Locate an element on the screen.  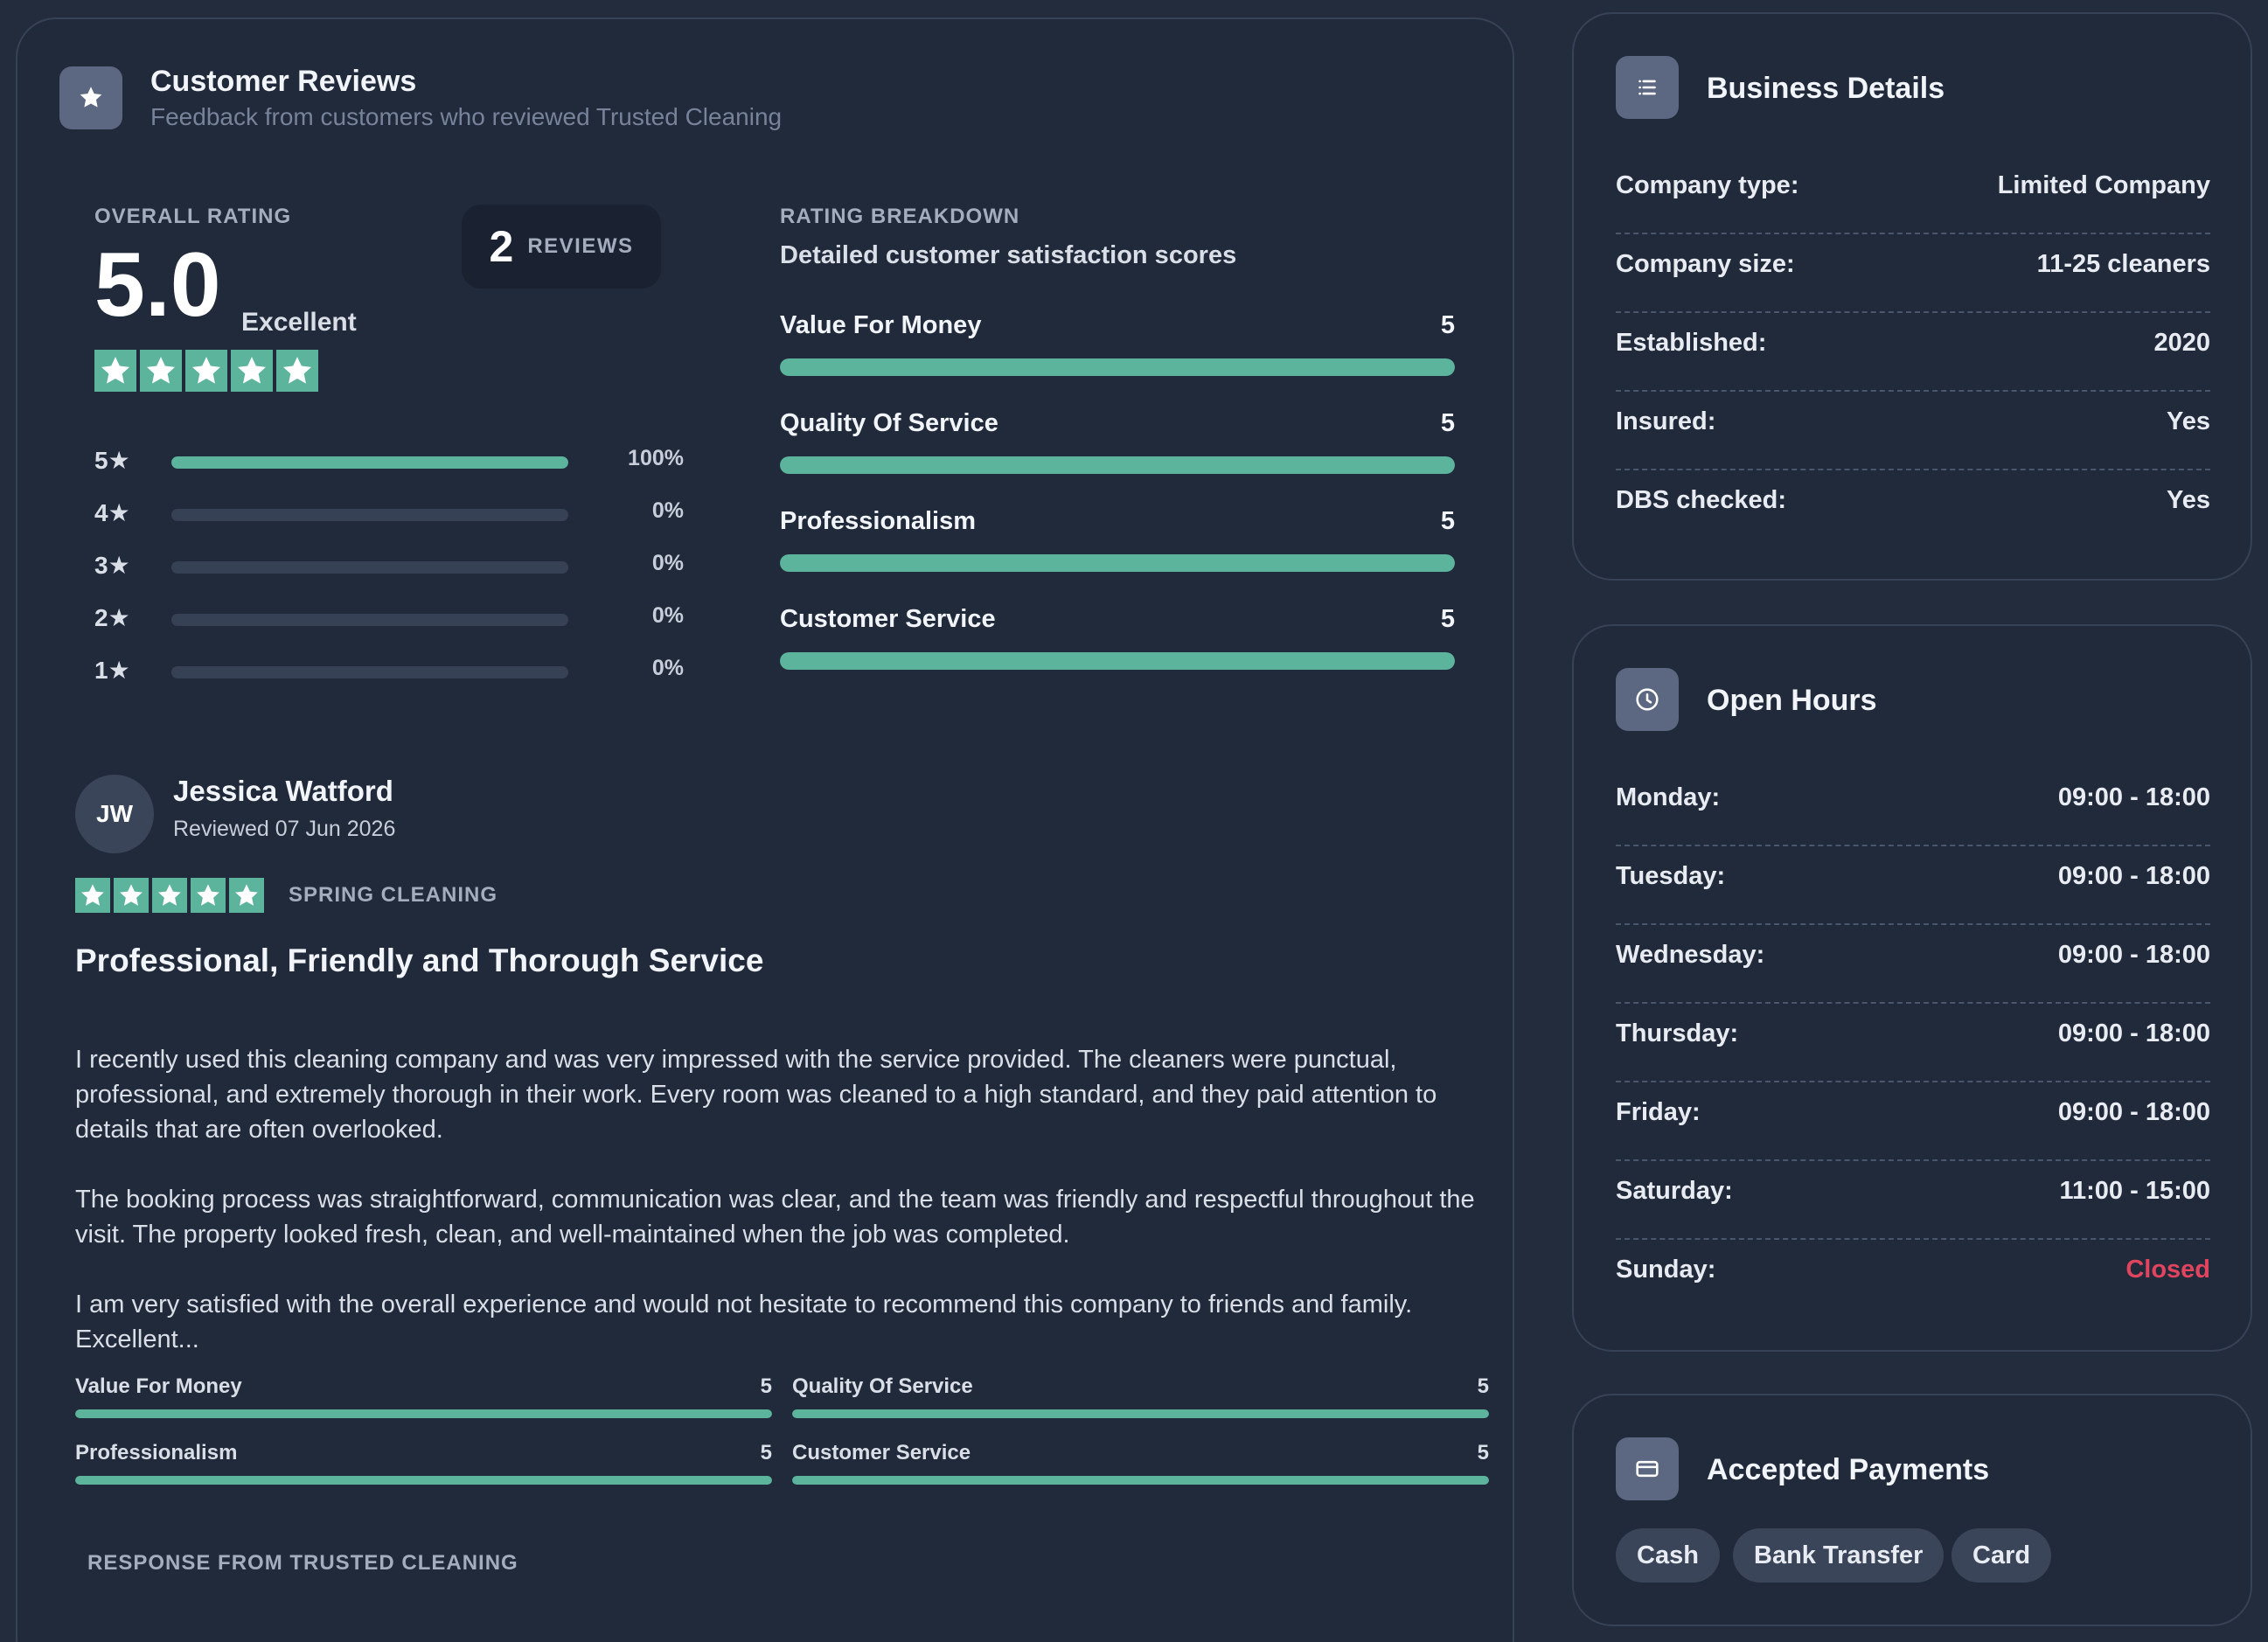
overall-rating-label: OVERALL RATING is located at coordinates (193, 216).